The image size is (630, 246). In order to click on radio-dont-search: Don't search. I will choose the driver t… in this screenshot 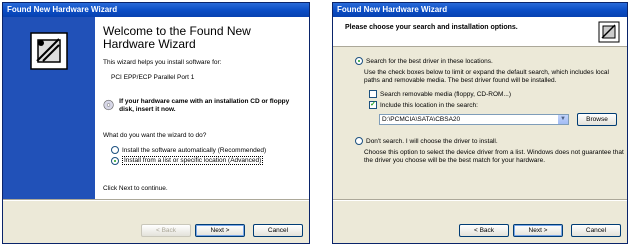, I will do `click(488, 141)`.